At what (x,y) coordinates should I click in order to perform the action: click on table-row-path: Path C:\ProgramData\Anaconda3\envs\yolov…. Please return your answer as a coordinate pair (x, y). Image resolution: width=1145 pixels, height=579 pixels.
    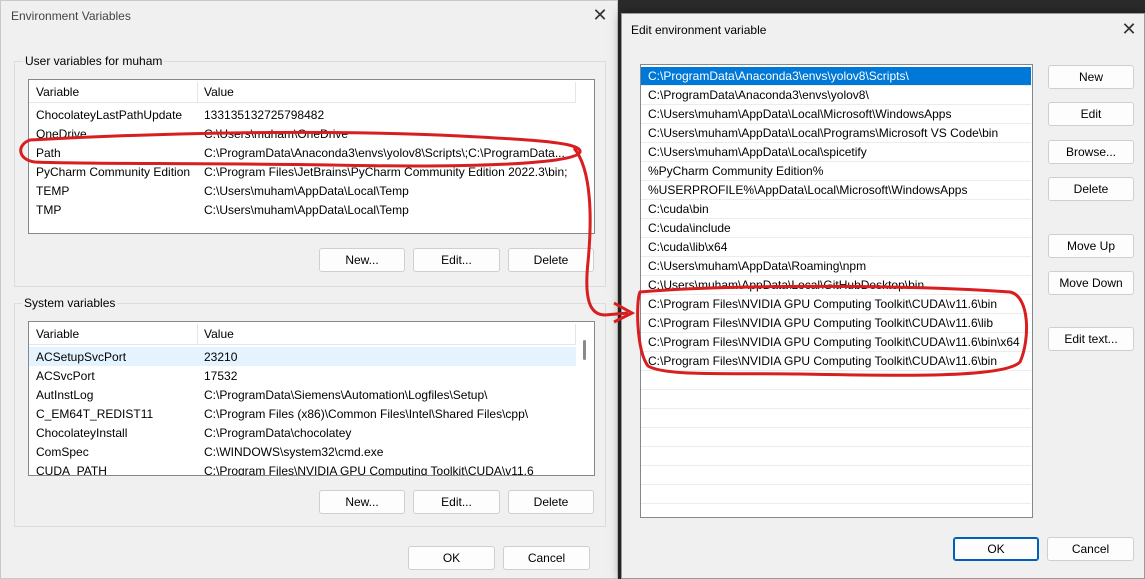
    Looking at the image, I should click on (302, 152).